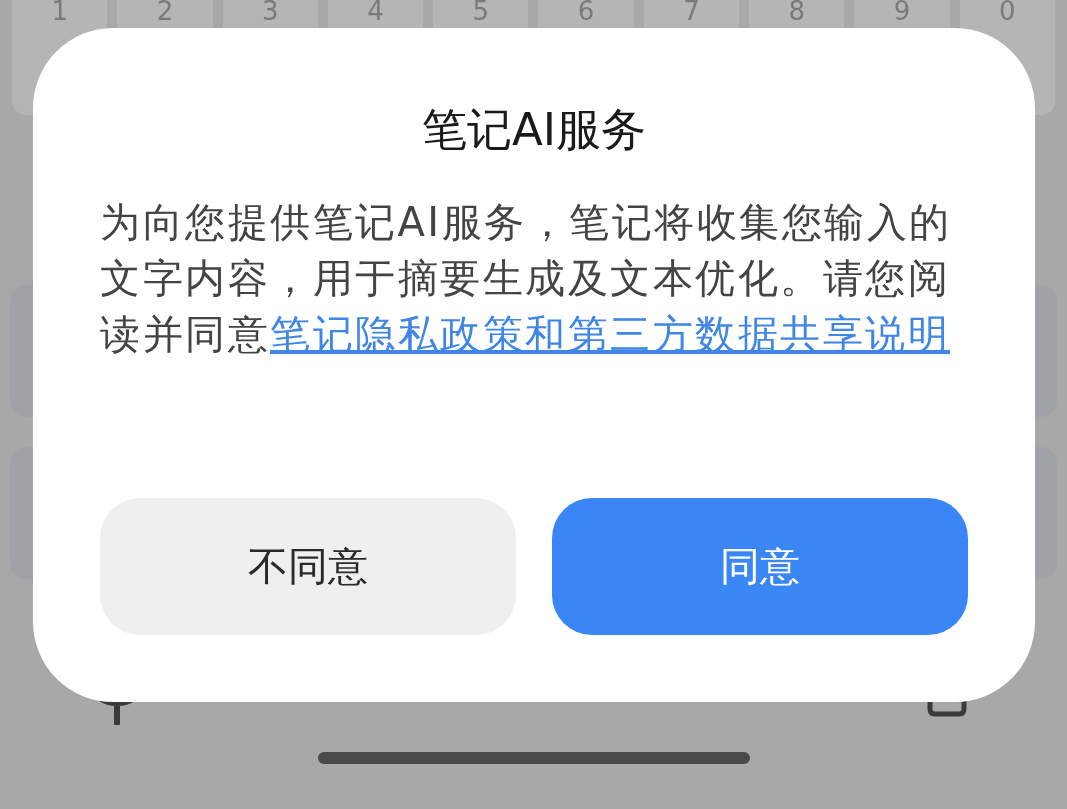 This screenshot has height=809, width=1067. What do you see at coordinates (308, 566) in the screenshot?
I see `disagree-button: 不同意` at bounding box center [308, 566].